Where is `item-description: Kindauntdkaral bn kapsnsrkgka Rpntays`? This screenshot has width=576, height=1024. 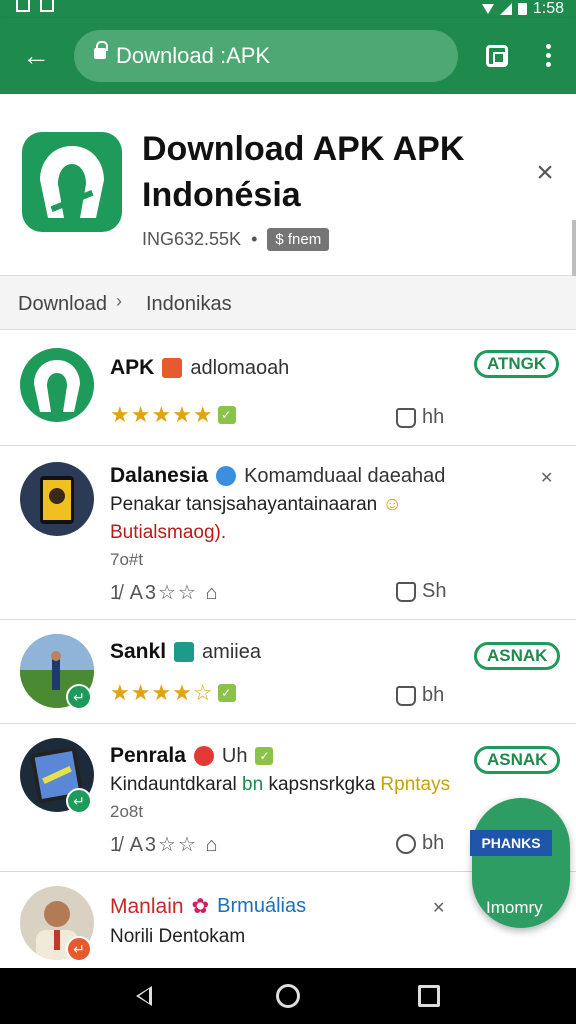
item-description: Kindauntdkaral bn kapsnsrkgka Rpntays is located at coordinates (280, 785).